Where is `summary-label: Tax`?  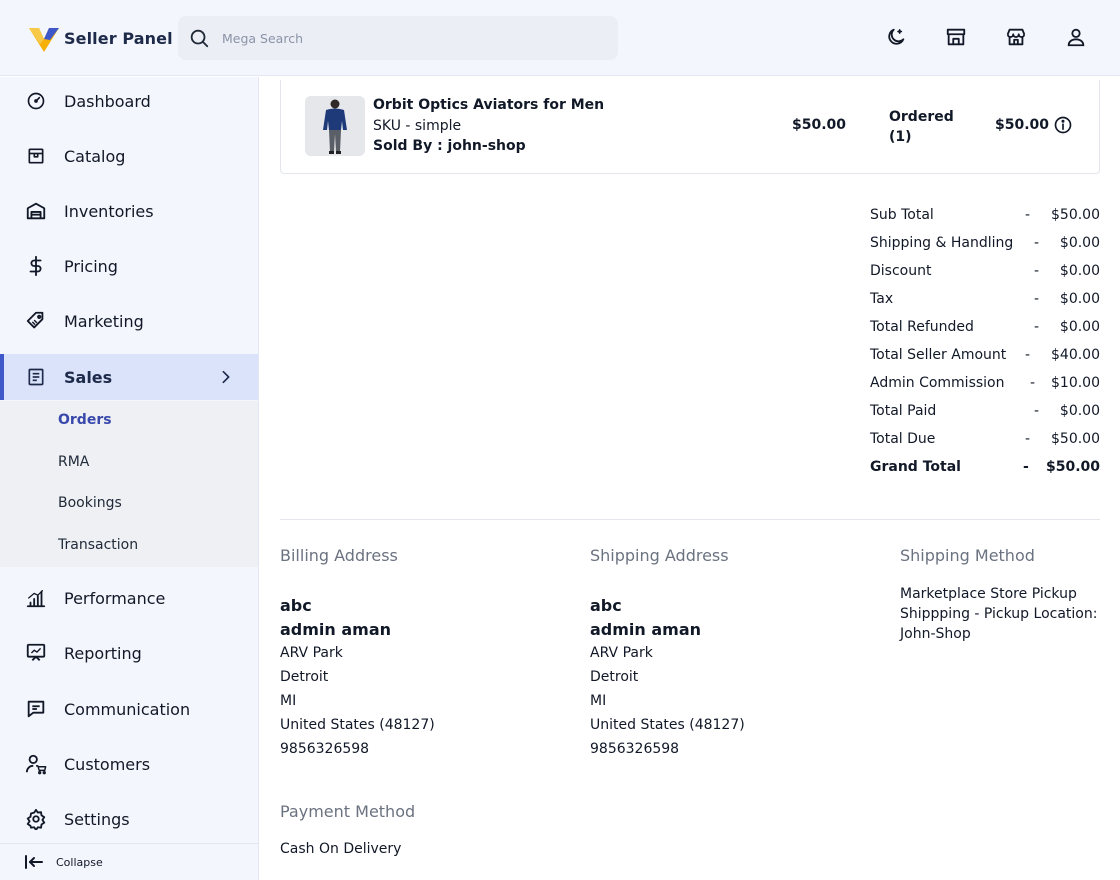 summary-label: Tax is located at coordinates (882, 299).